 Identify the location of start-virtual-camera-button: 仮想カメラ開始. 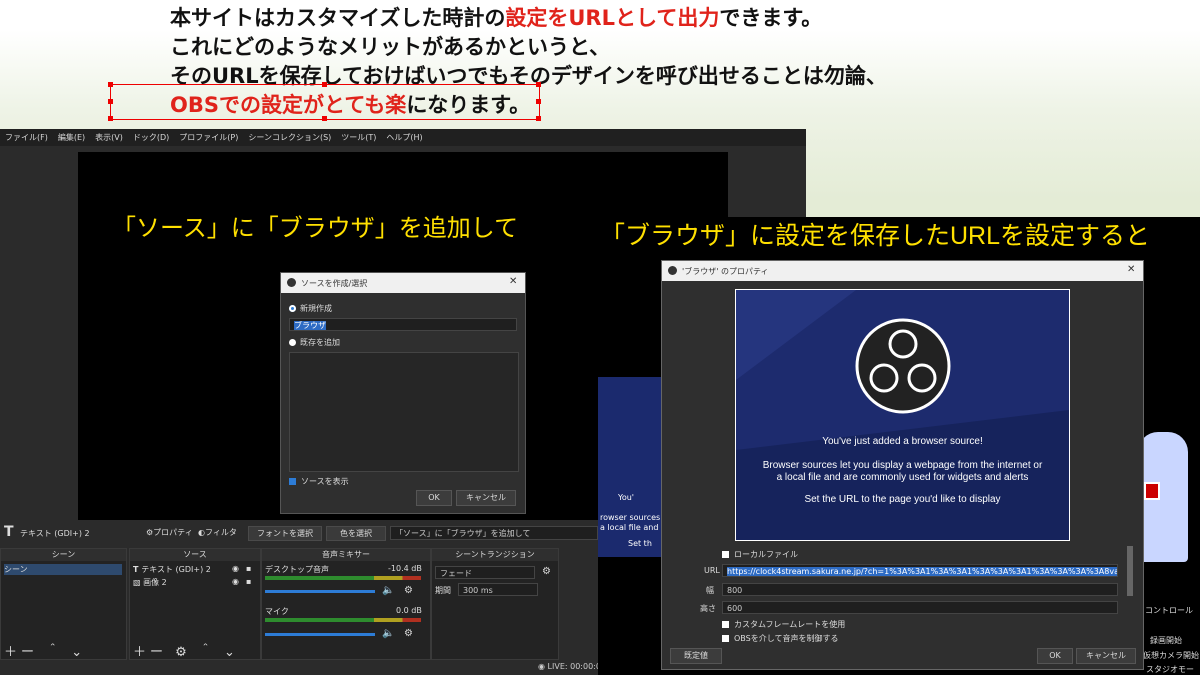
(1171, 655).